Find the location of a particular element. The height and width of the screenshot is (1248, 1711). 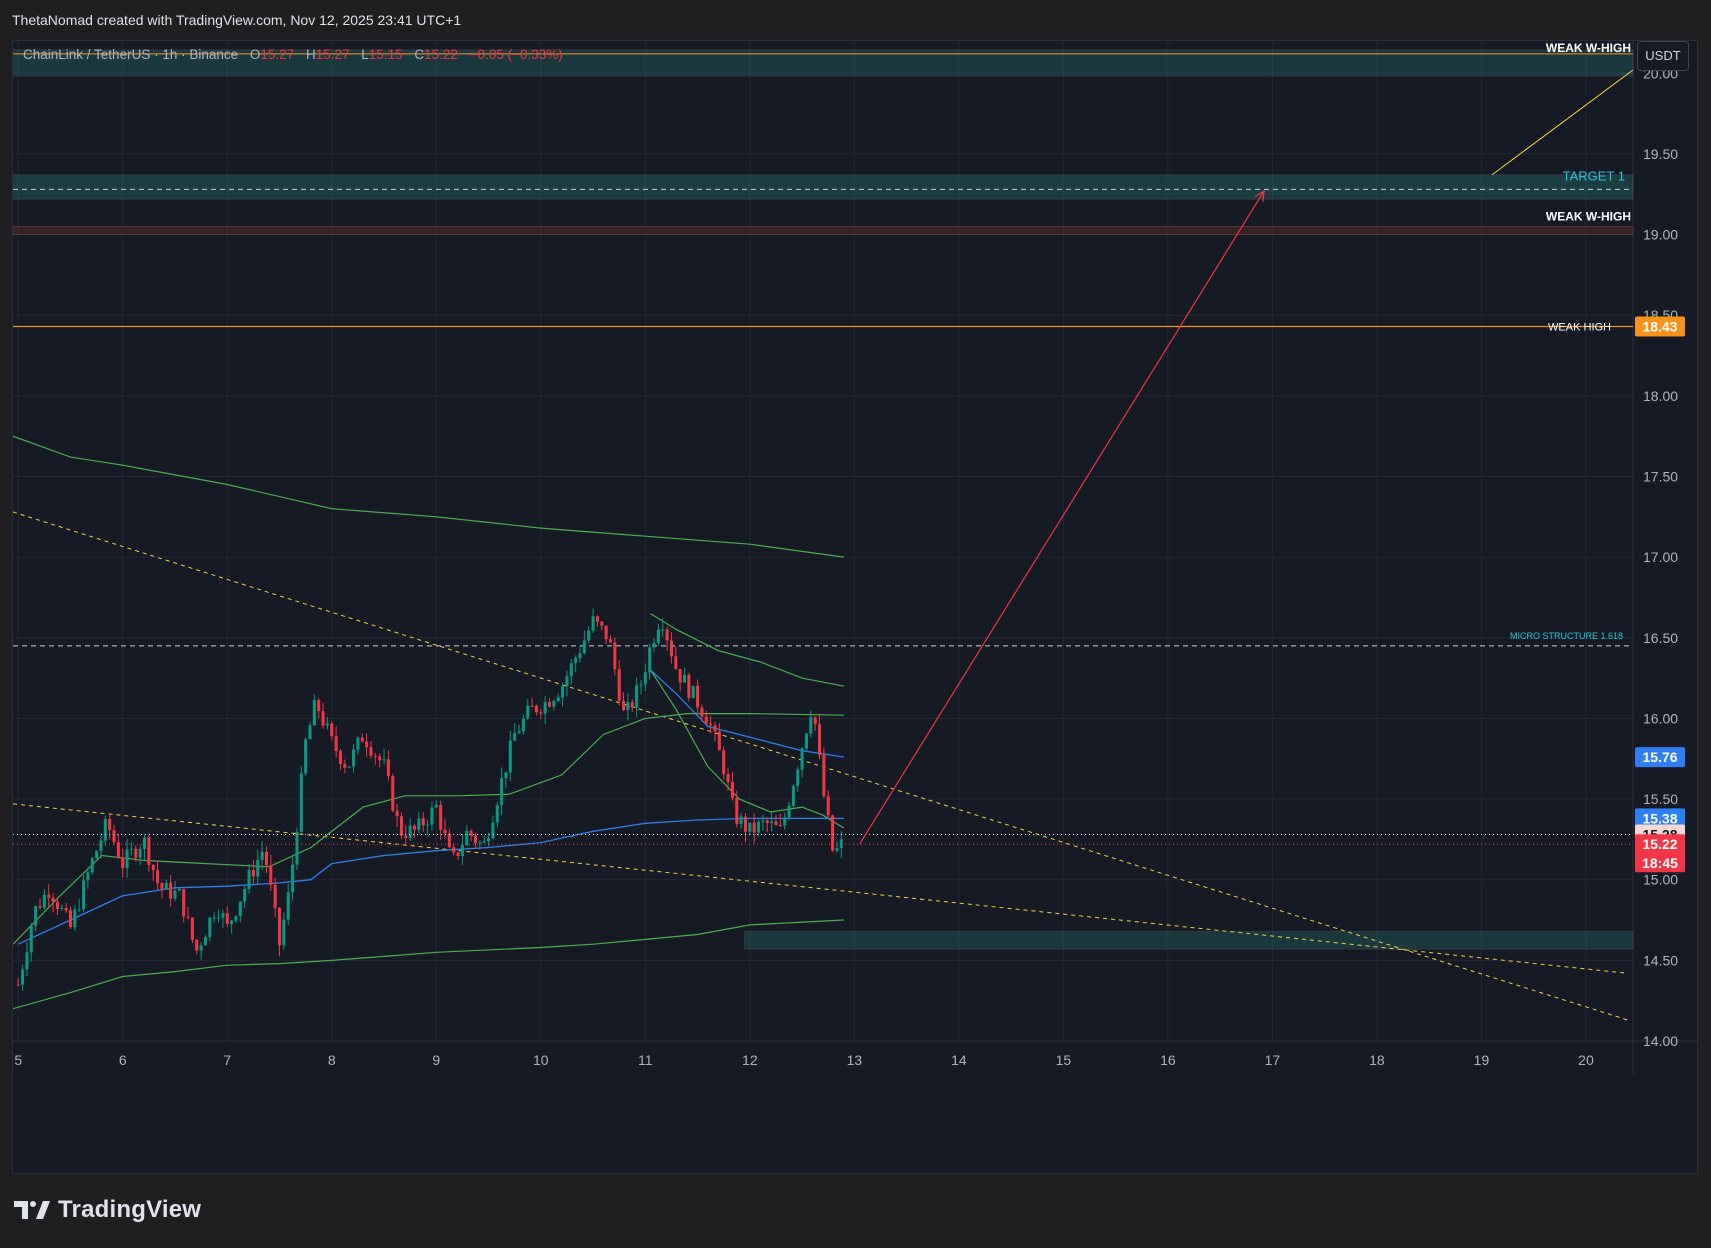

time-axis-tick: 19 is located at coordinates (1482, 1060).